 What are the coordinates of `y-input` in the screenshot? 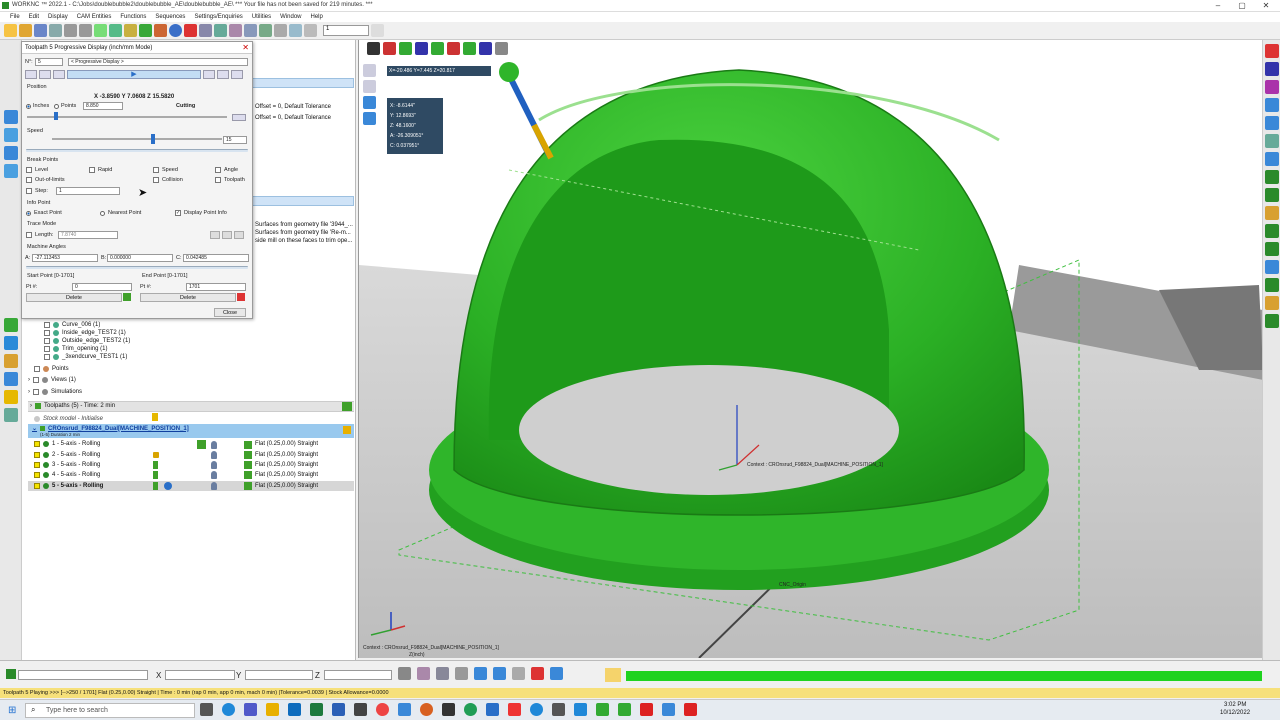 It's located at (279, 675).